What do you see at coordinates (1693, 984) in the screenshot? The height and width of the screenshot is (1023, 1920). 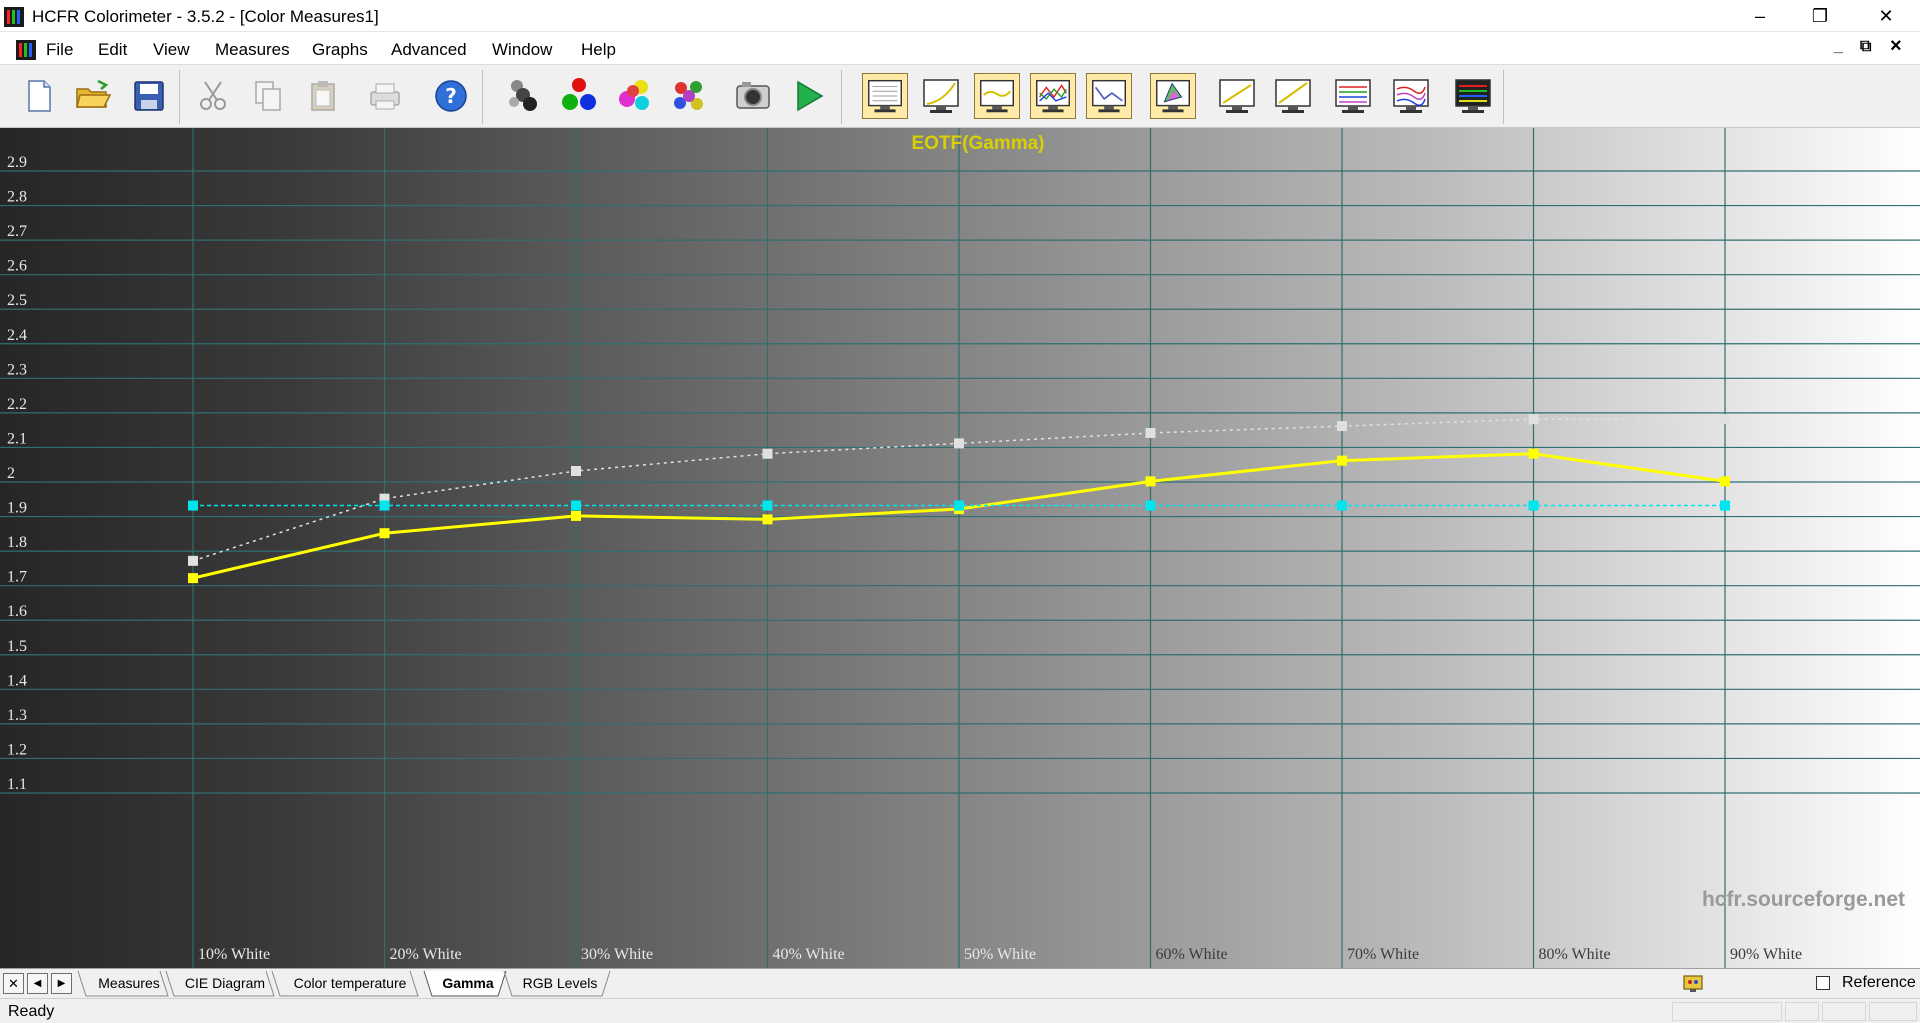 I see `monitor-icon` at bounding box center [1693, 984].